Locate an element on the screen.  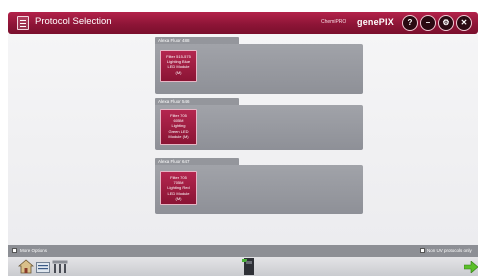
minimize-button: – is located at coordinates (428, 23).